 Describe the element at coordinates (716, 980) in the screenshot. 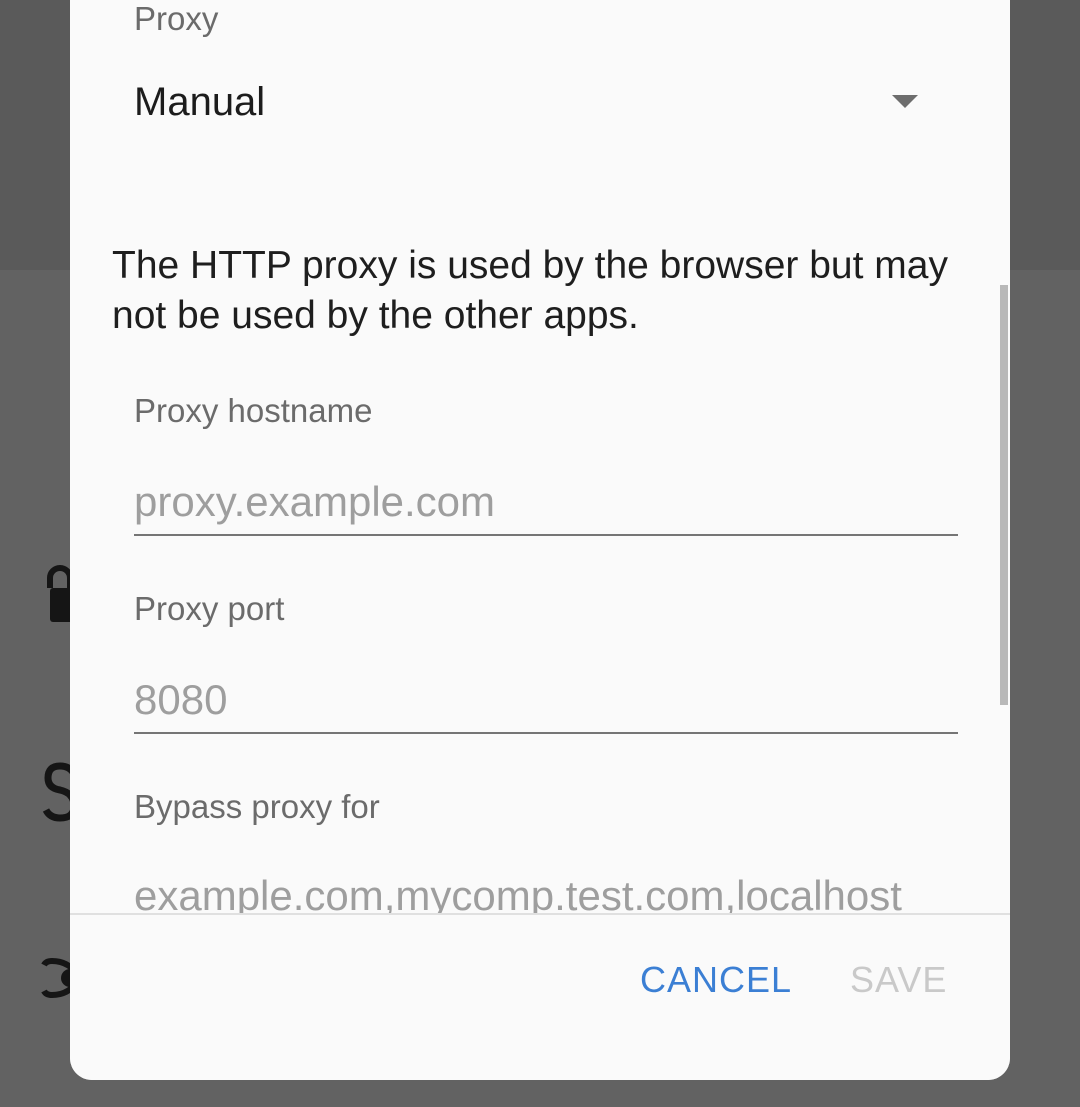

I see `cancel-button: CANCEL` at that location.